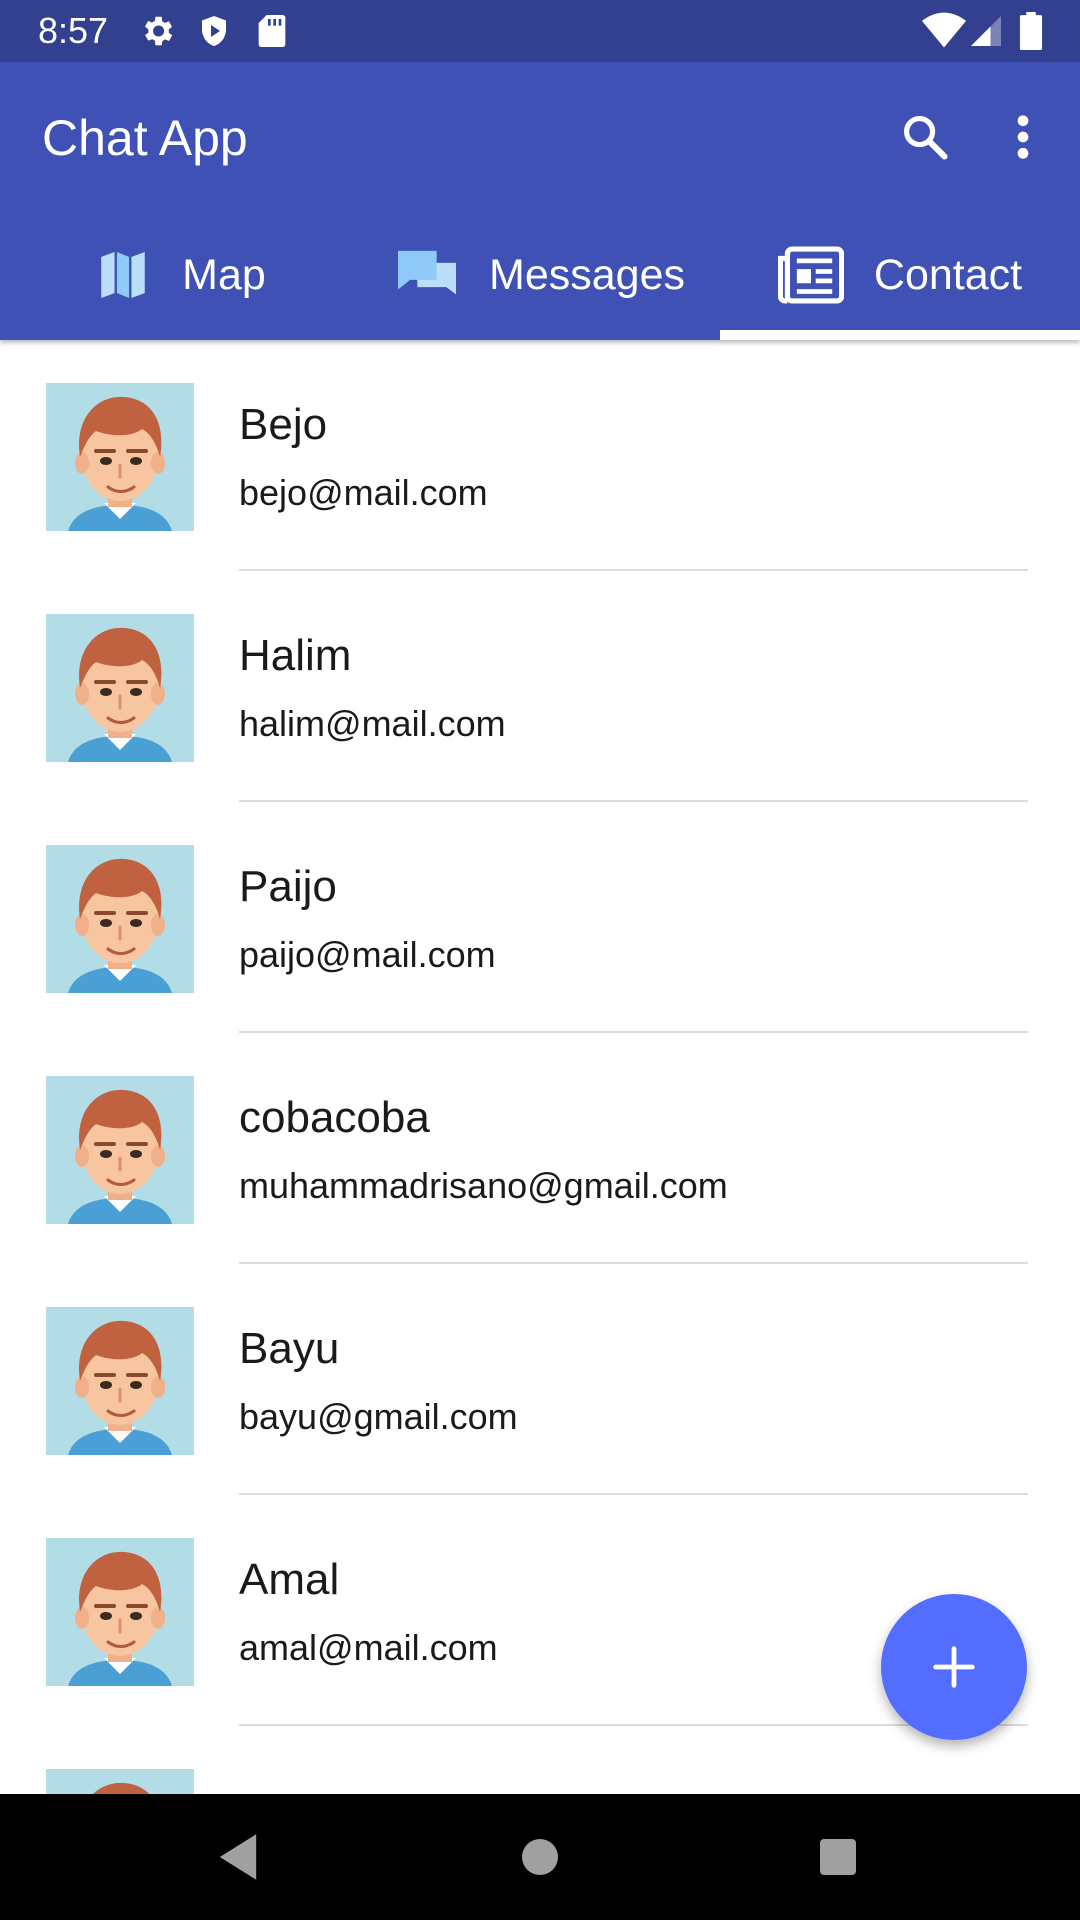 The image size is (1080, 1920). Describe the element at coordinates (427, 272) in the screenshot. I see `chat-icon` at that location.